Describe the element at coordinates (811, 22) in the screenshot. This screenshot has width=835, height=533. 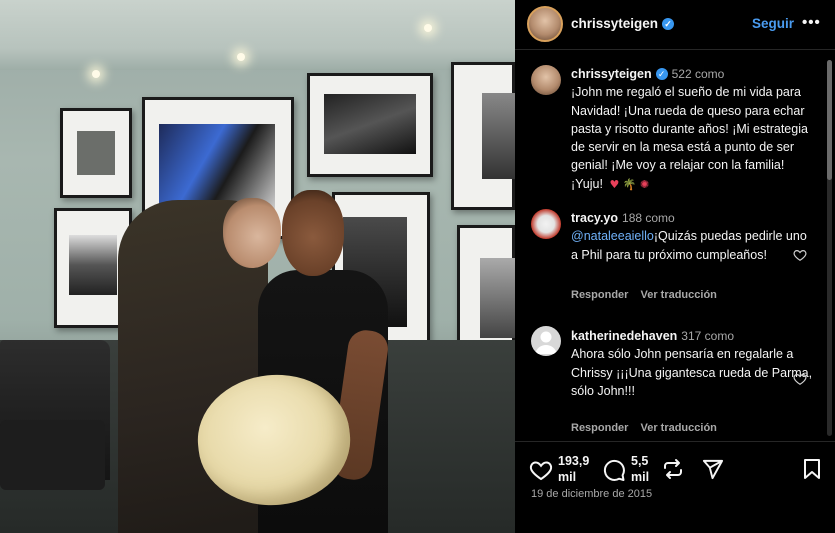
I see `more-options-icon: •••` at that location.